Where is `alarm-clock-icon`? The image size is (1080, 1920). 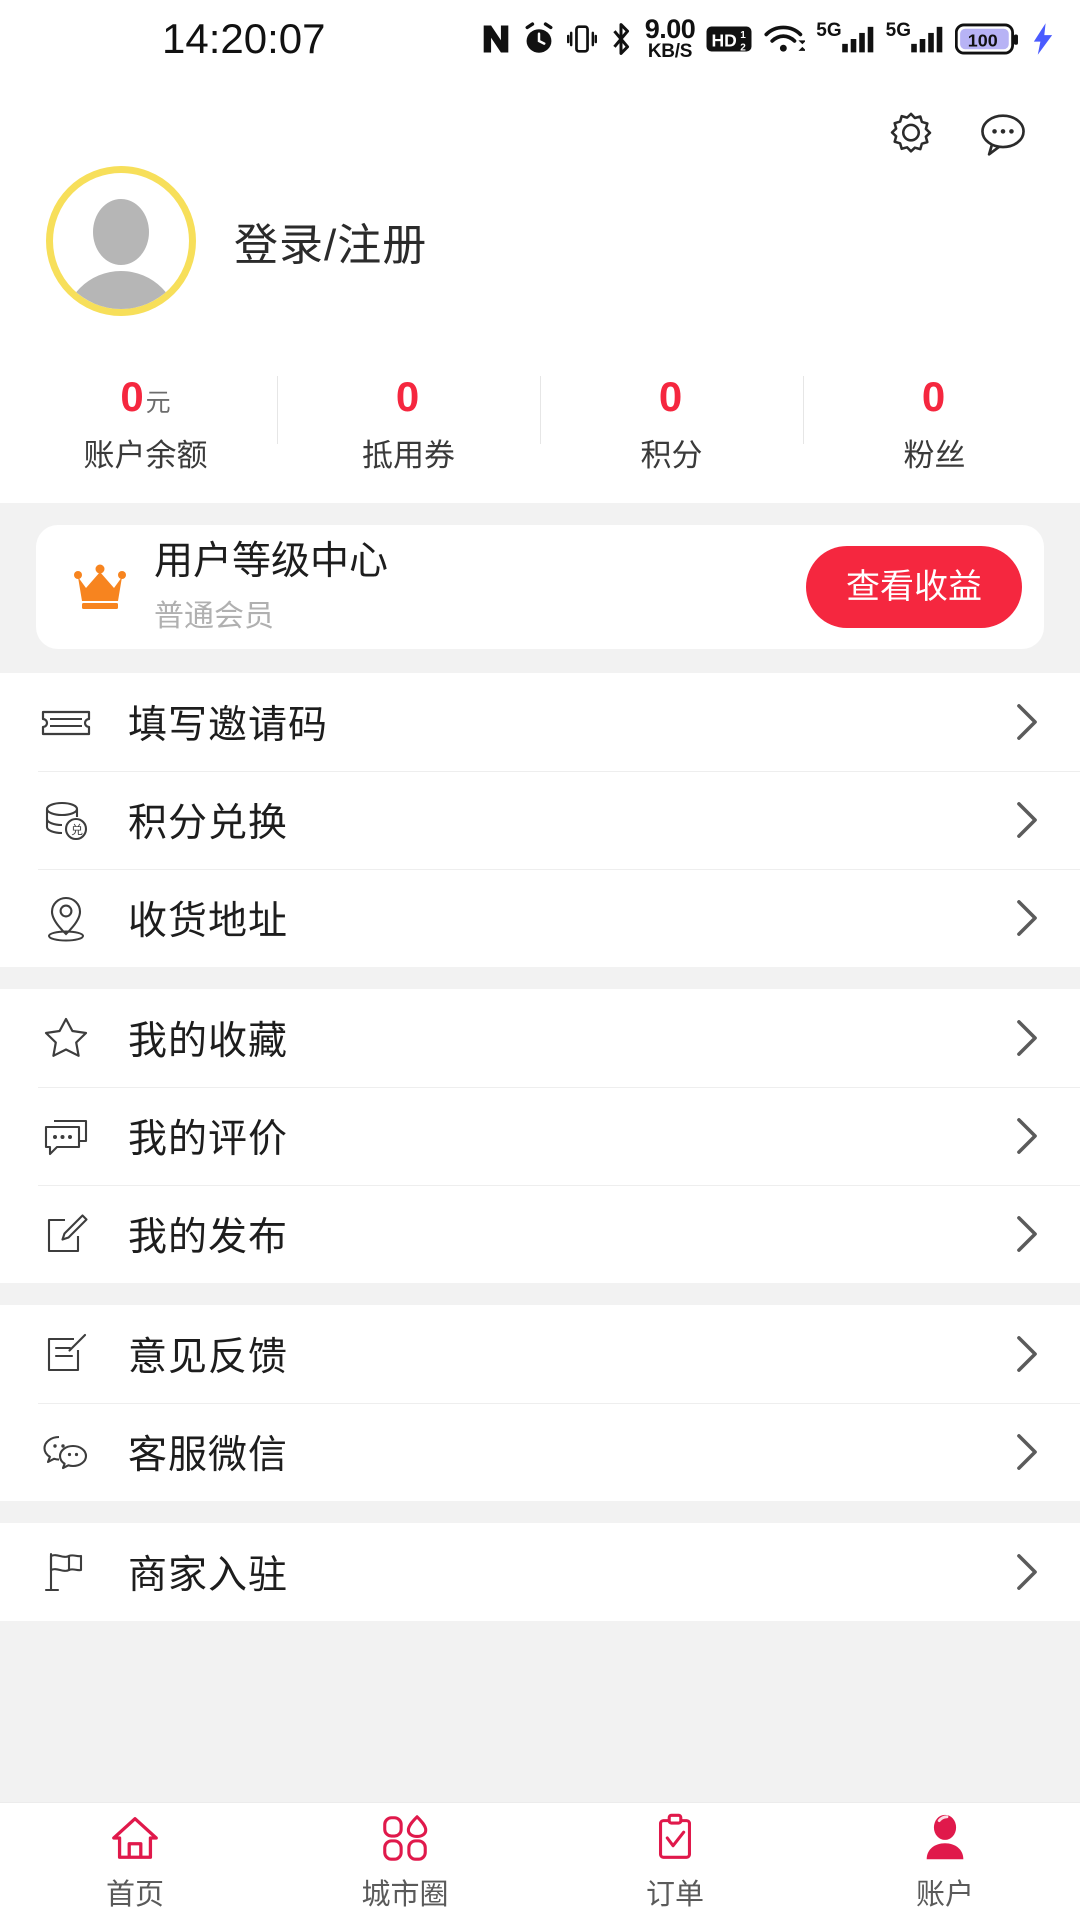 alarm-clock-icon is located at coordinates (539, 39).